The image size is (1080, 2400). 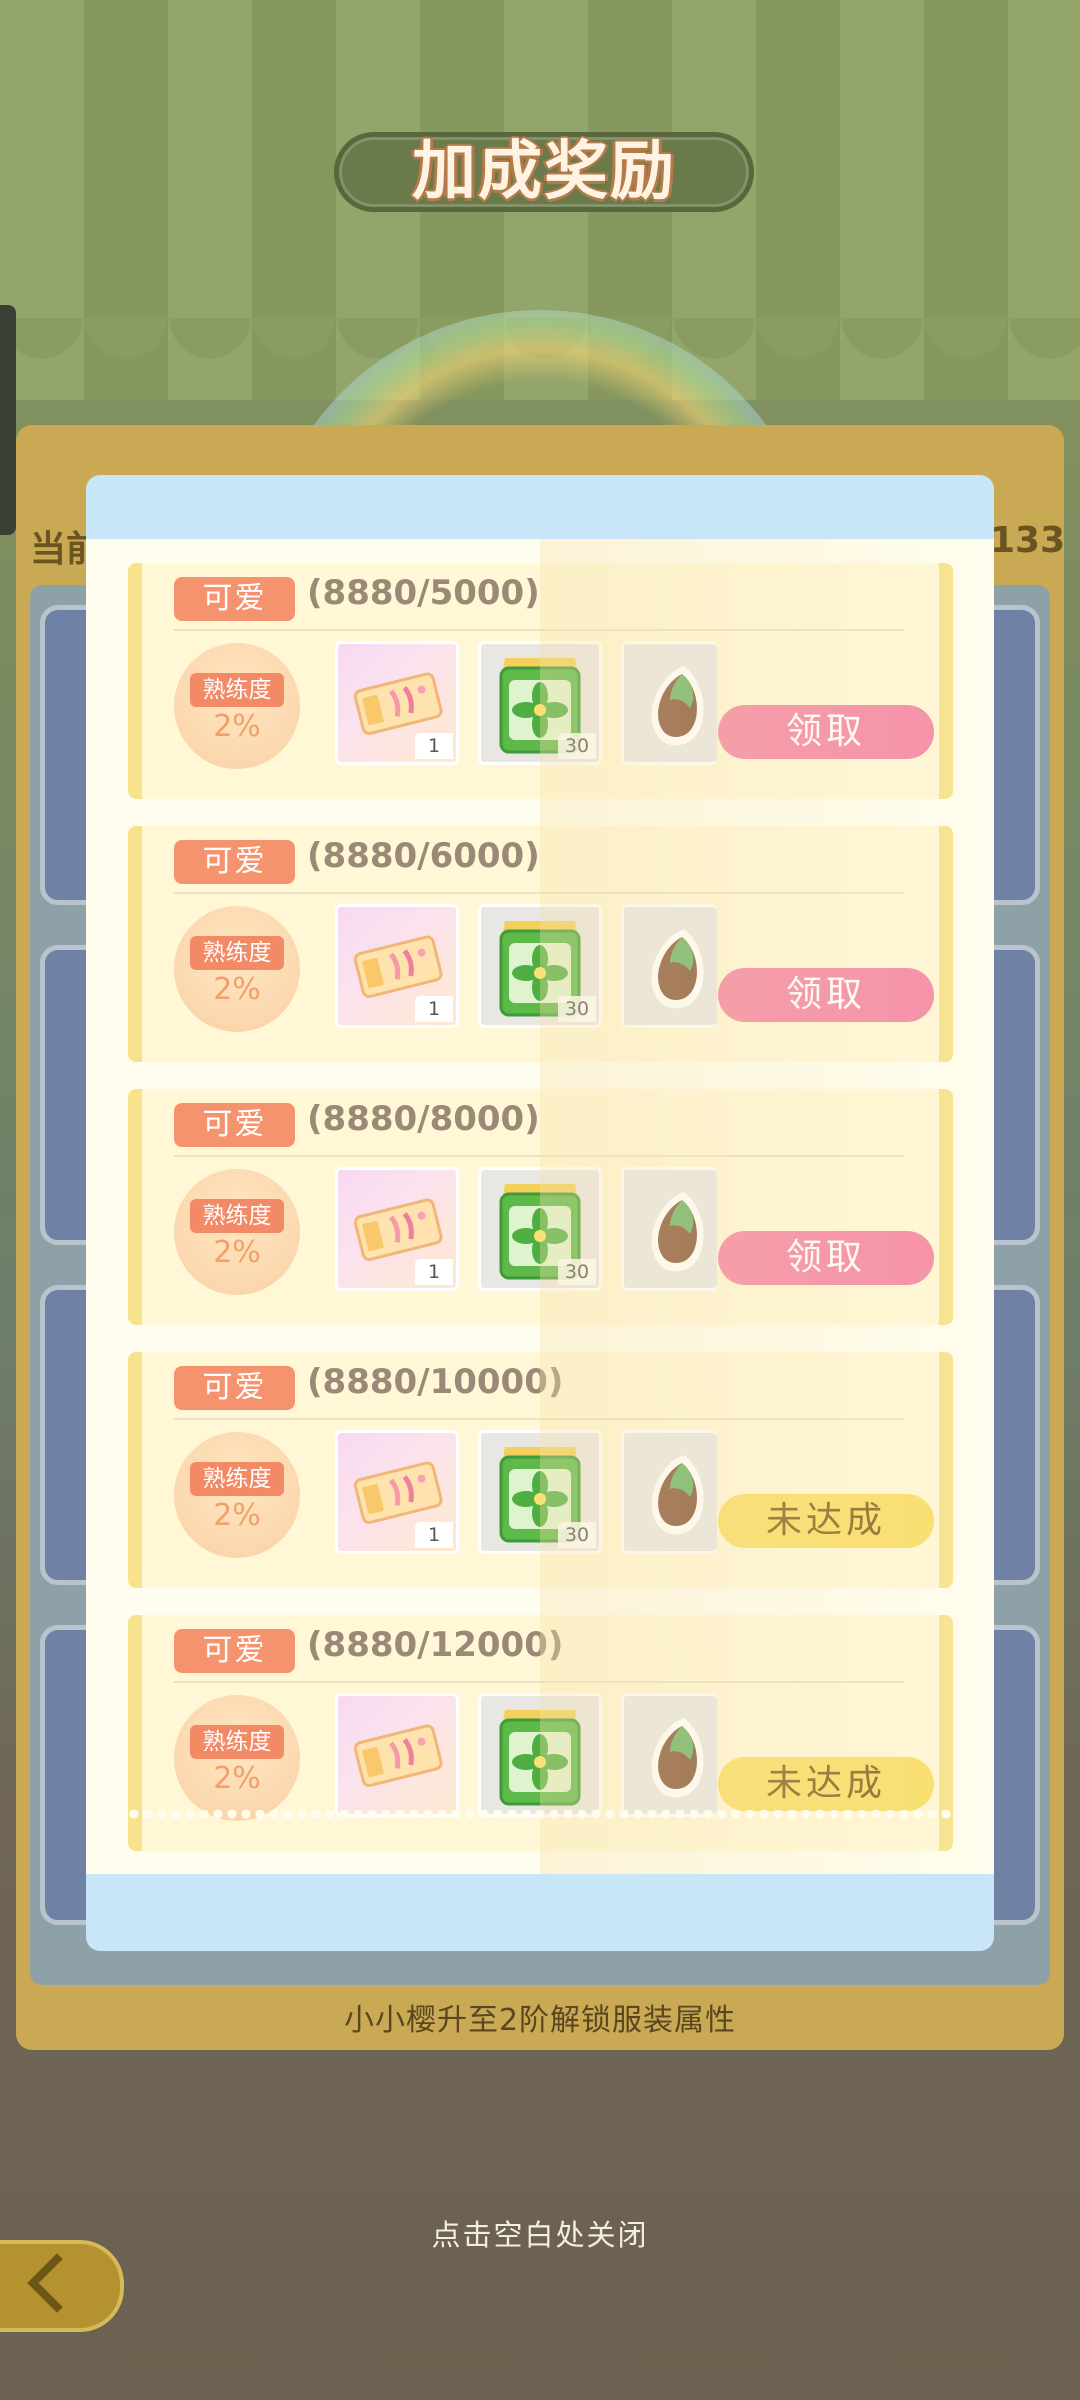 What do you see at coordinates (540, 1815) in the screenshot?
I see `modal-bottom-edge` at bounding box center [540, 1815].